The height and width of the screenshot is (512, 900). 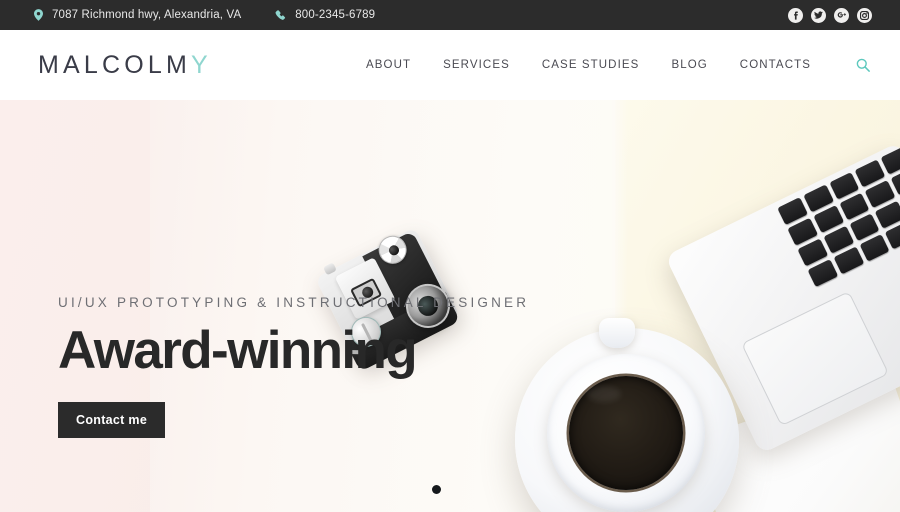 I want to click on phone-icon, so click(x=280, y=15).